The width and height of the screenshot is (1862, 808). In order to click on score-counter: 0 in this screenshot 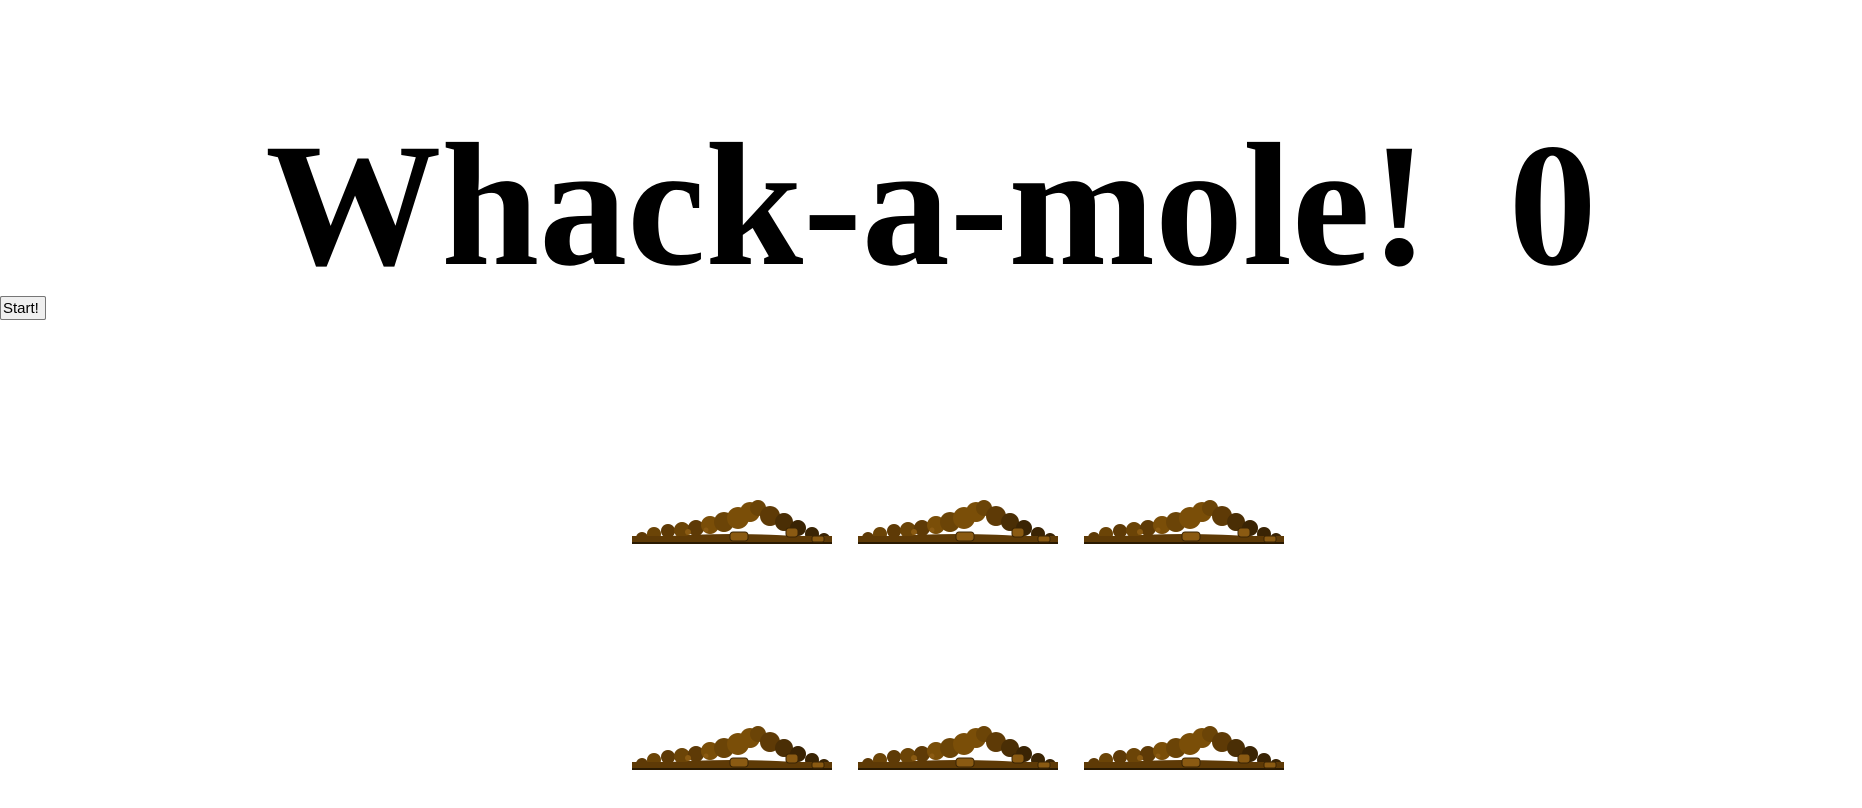, I will do `click(1552, 205)`.